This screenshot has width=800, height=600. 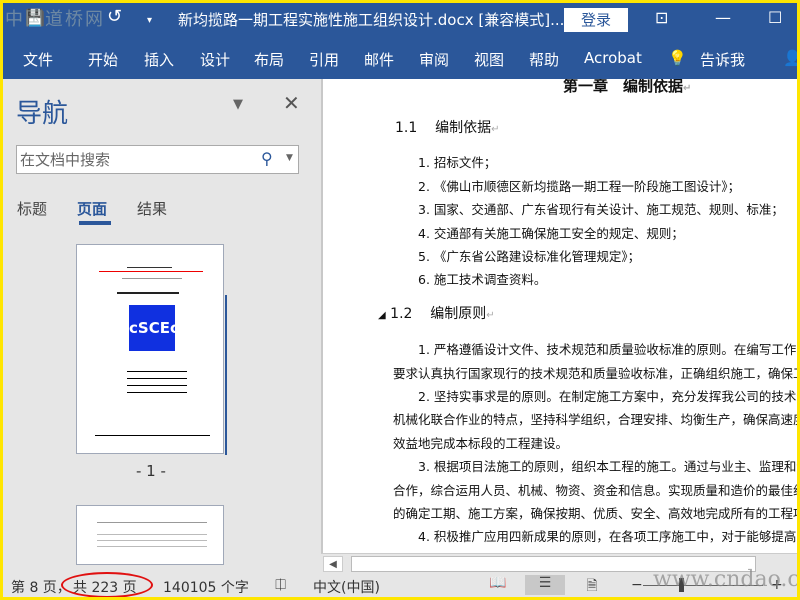 What do you see at coordinates (206, 587) in the screenshot?
I see `word-count: 140105 个字` at bounding box center [206, 587].